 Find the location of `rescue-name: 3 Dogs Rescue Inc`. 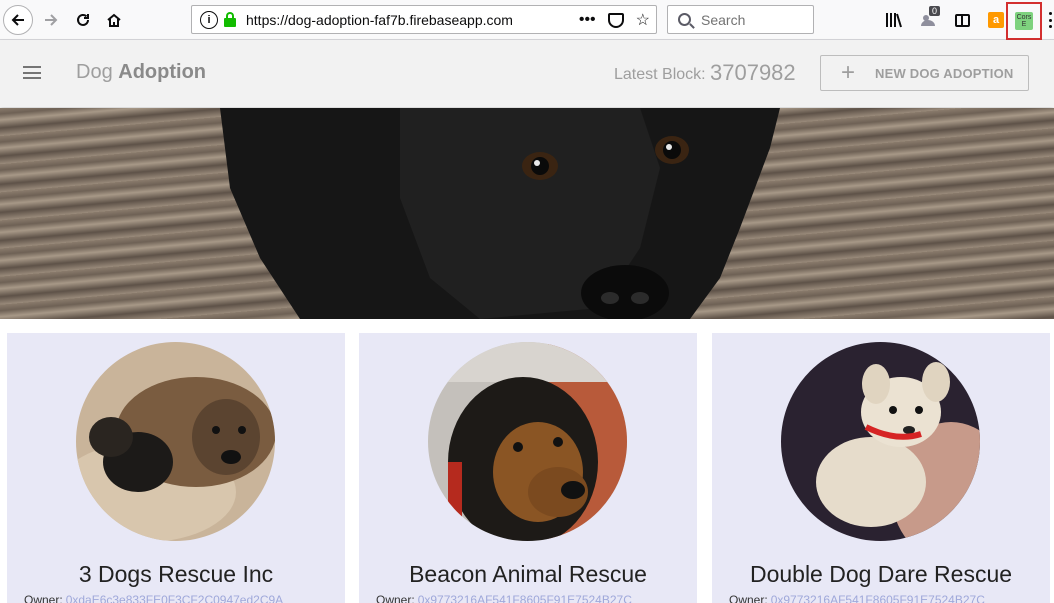

rescue-name: 3 Dogs Rescue Inc is located at coordinates (176, 574).